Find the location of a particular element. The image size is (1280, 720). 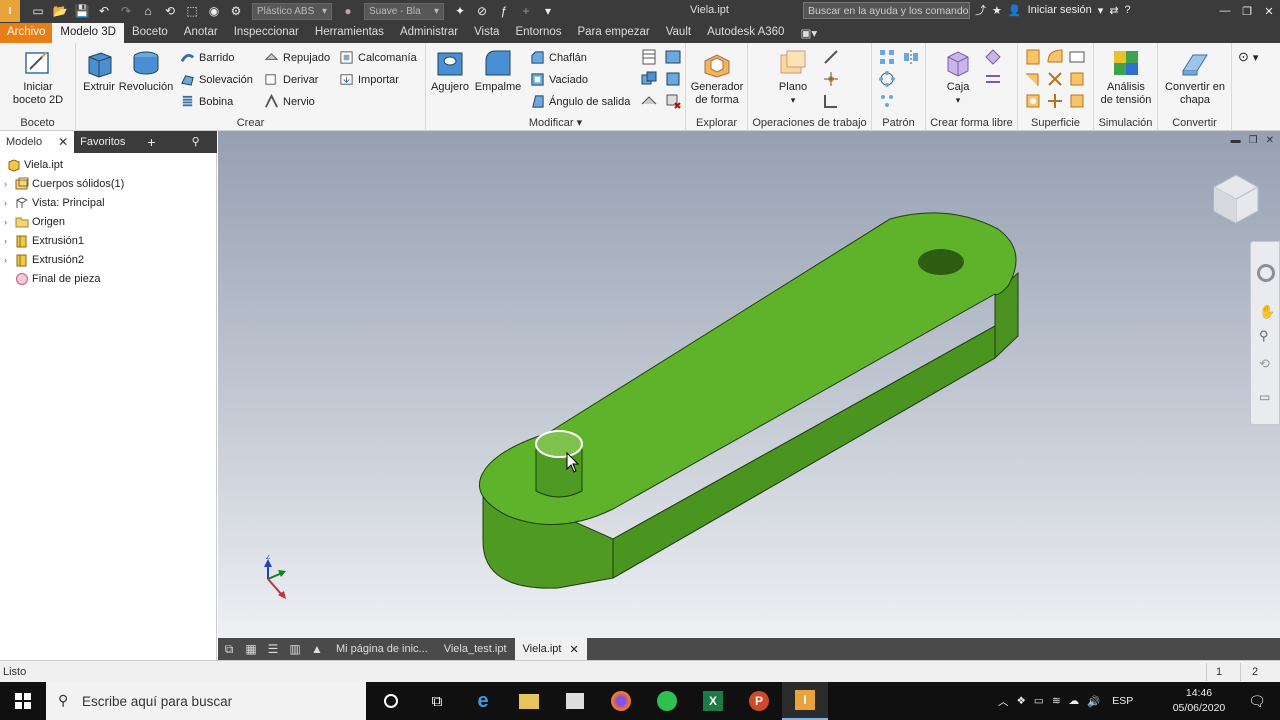

close-icon: ✕ is located at coordinates (573, 649).